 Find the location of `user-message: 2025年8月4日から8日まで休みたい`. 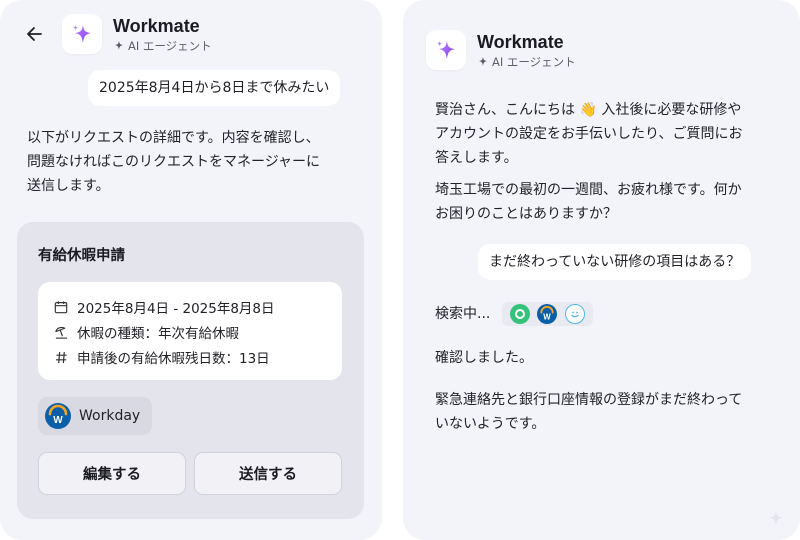

user-message: 2025年8月4日から8日まで休みたい is located at coordinates (214, 88).